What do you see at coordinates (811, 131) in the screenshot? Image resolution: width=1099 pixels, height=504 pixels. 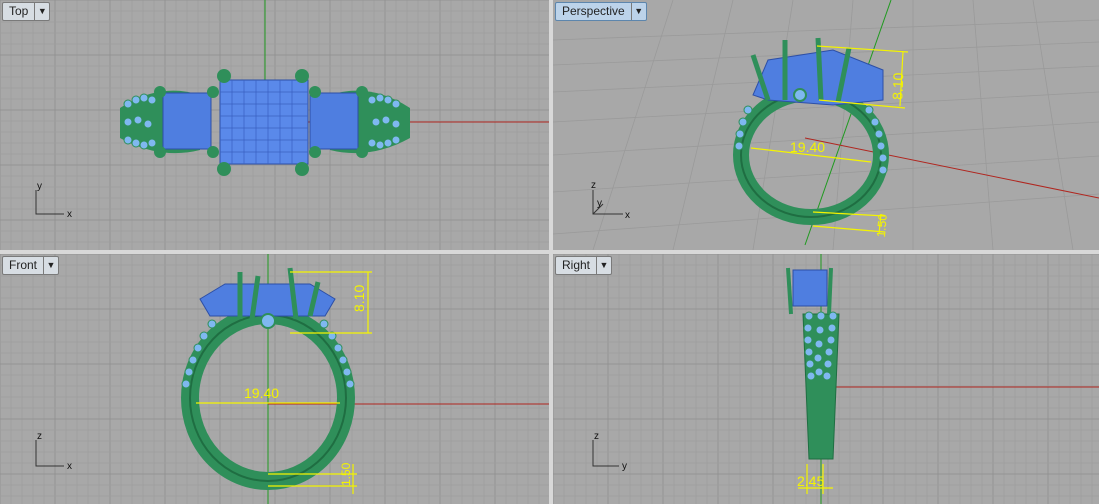 I see `ring-model-perspective` at bounding box center [811, 131].